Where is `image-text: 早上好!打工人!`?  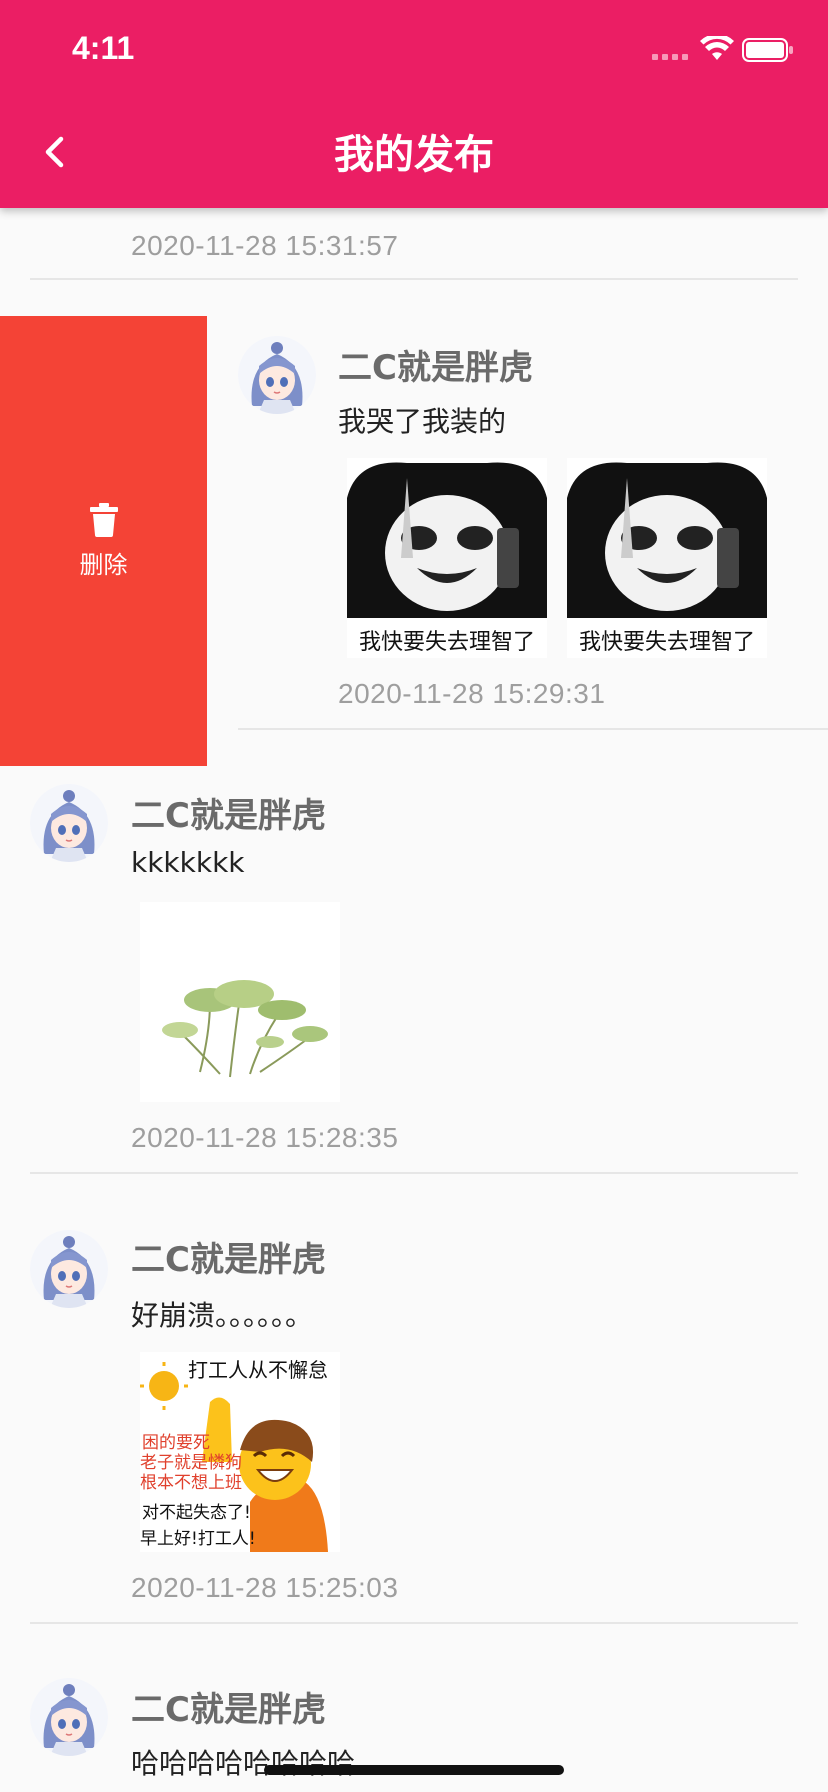
image-text: 早上好!打工人! is located at coordinates (198, 1539).